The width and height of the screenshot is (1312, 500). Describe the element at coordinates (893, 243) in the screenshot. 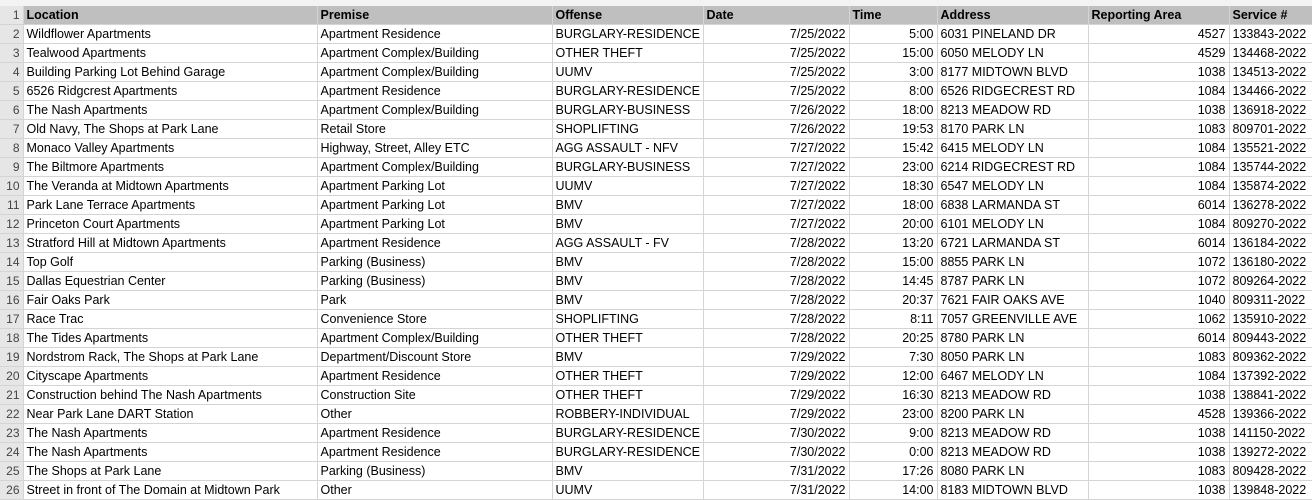

I see `cell-time: 13:20` at that location.